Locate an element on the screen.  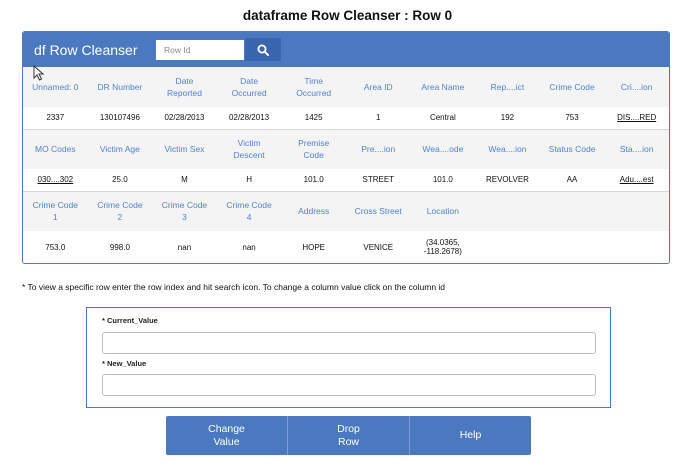
column-id: Victim Sex is located at coordinates (184, 149).